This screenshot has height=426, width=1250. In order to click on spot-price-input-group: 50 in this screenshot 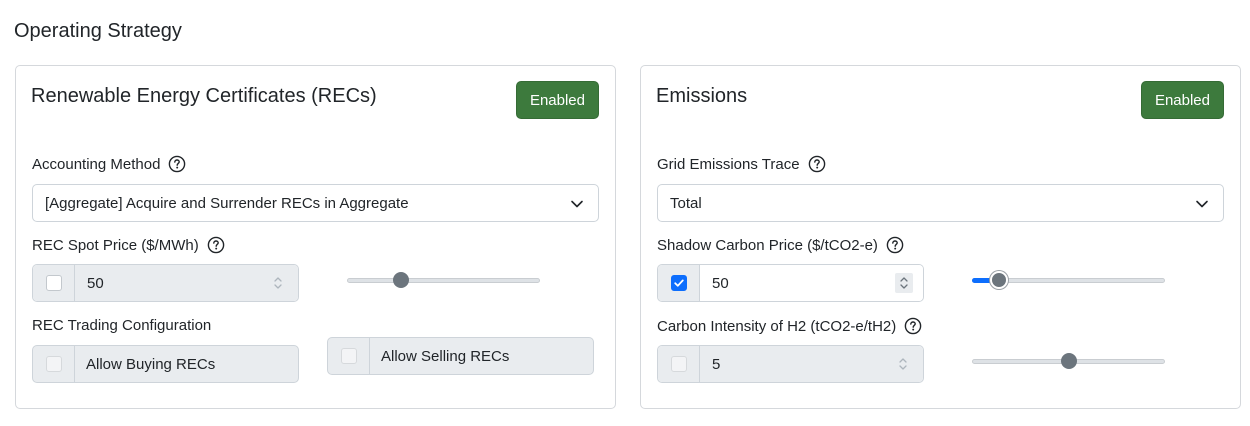, I will do `click(165, 283)`.